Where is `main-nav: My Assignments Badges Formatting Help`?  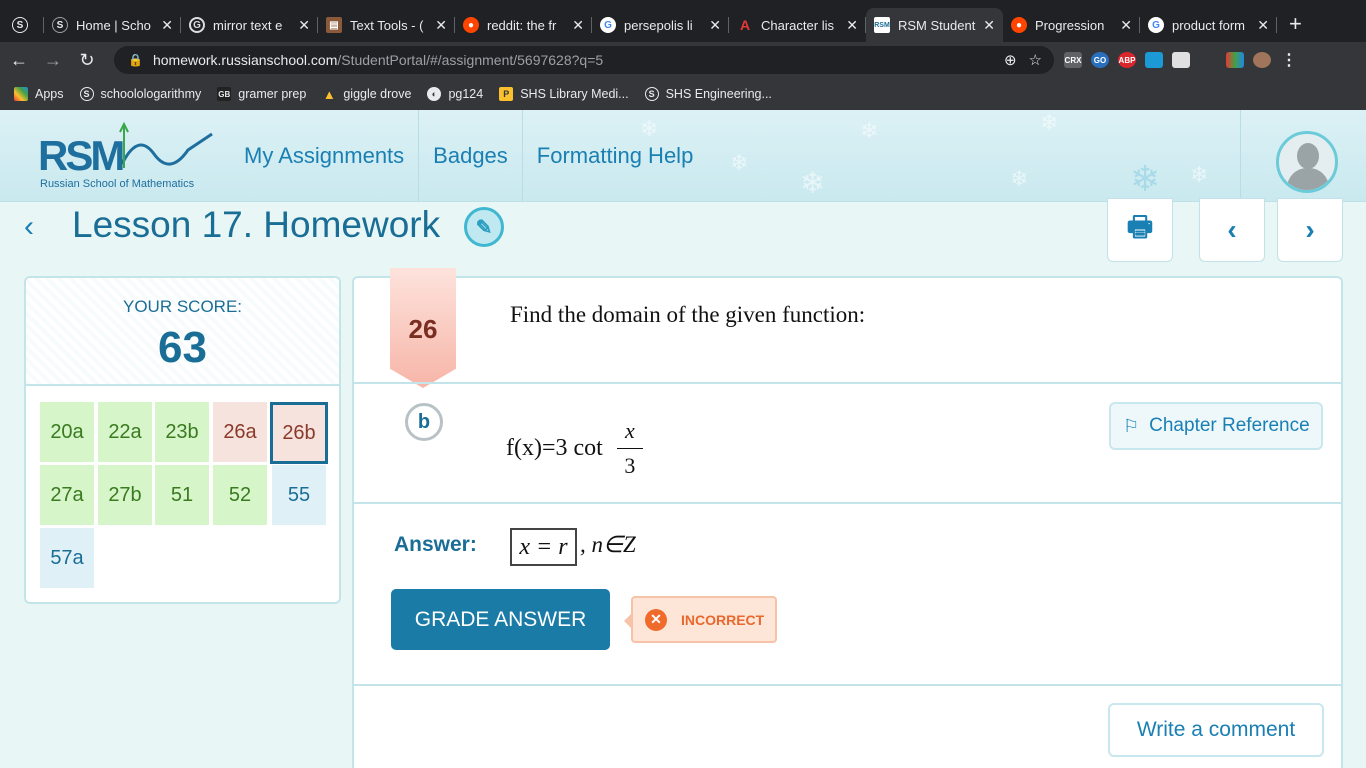 main-nav: My Assignments Badges Formatting Help is located at coordinates (468, 156).